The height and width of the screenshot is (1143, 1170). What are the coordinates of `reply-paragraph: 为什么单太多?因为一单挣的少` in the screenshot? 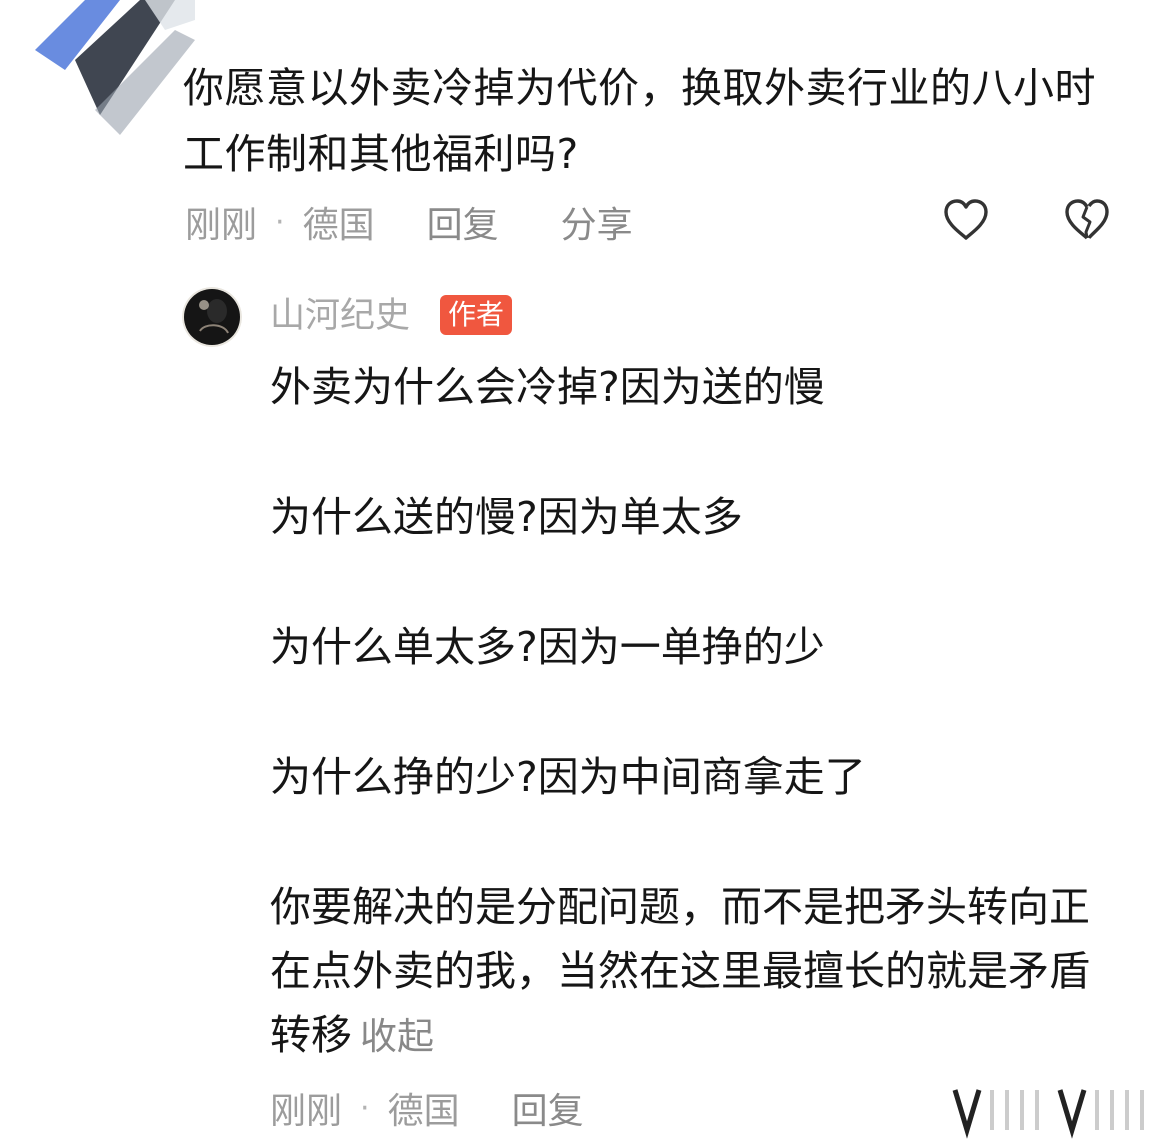 It's located at (547, 647).